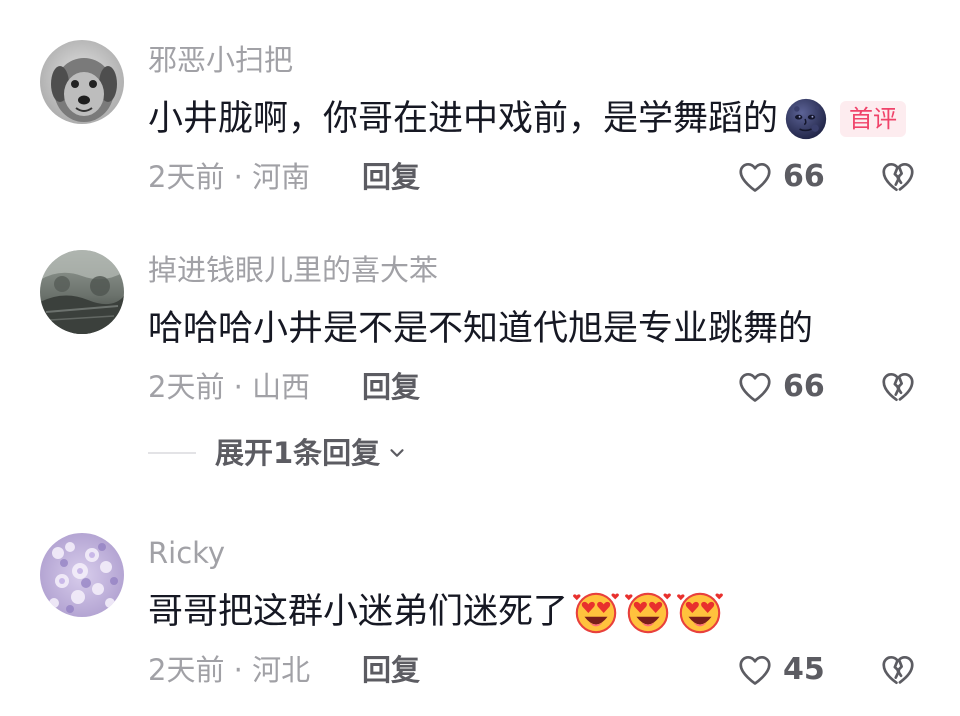  Describe the element at coordinates (229, 387) in the screenshot. I see `time-location: 2天前 · 山西` at that location.